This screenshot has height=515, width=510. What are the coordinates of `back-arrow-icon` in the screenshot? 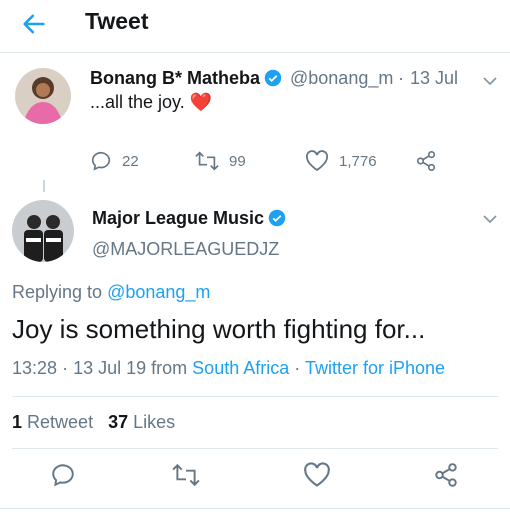 It's located at (34, 24).